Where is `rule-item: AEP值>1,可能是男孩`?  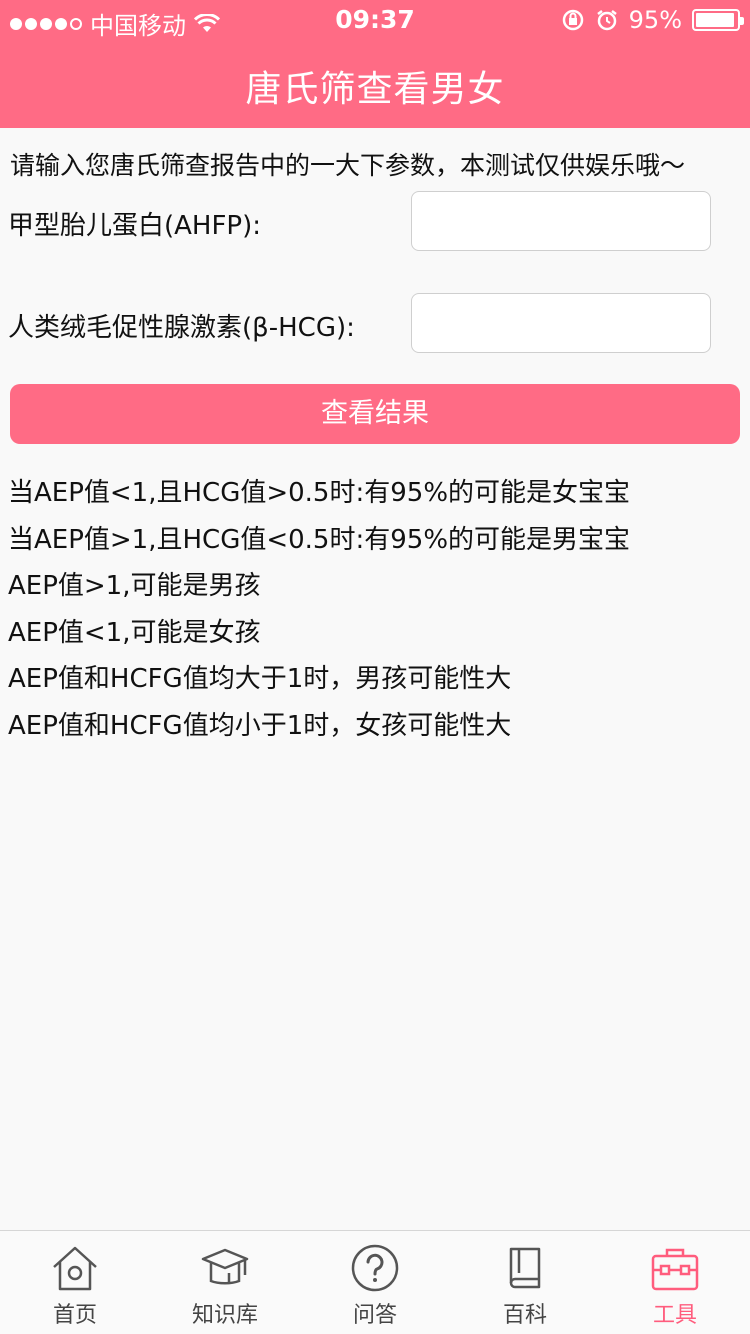 rule-item: AEP值>1,可能是男孩 is located at coordinates (134, 586).